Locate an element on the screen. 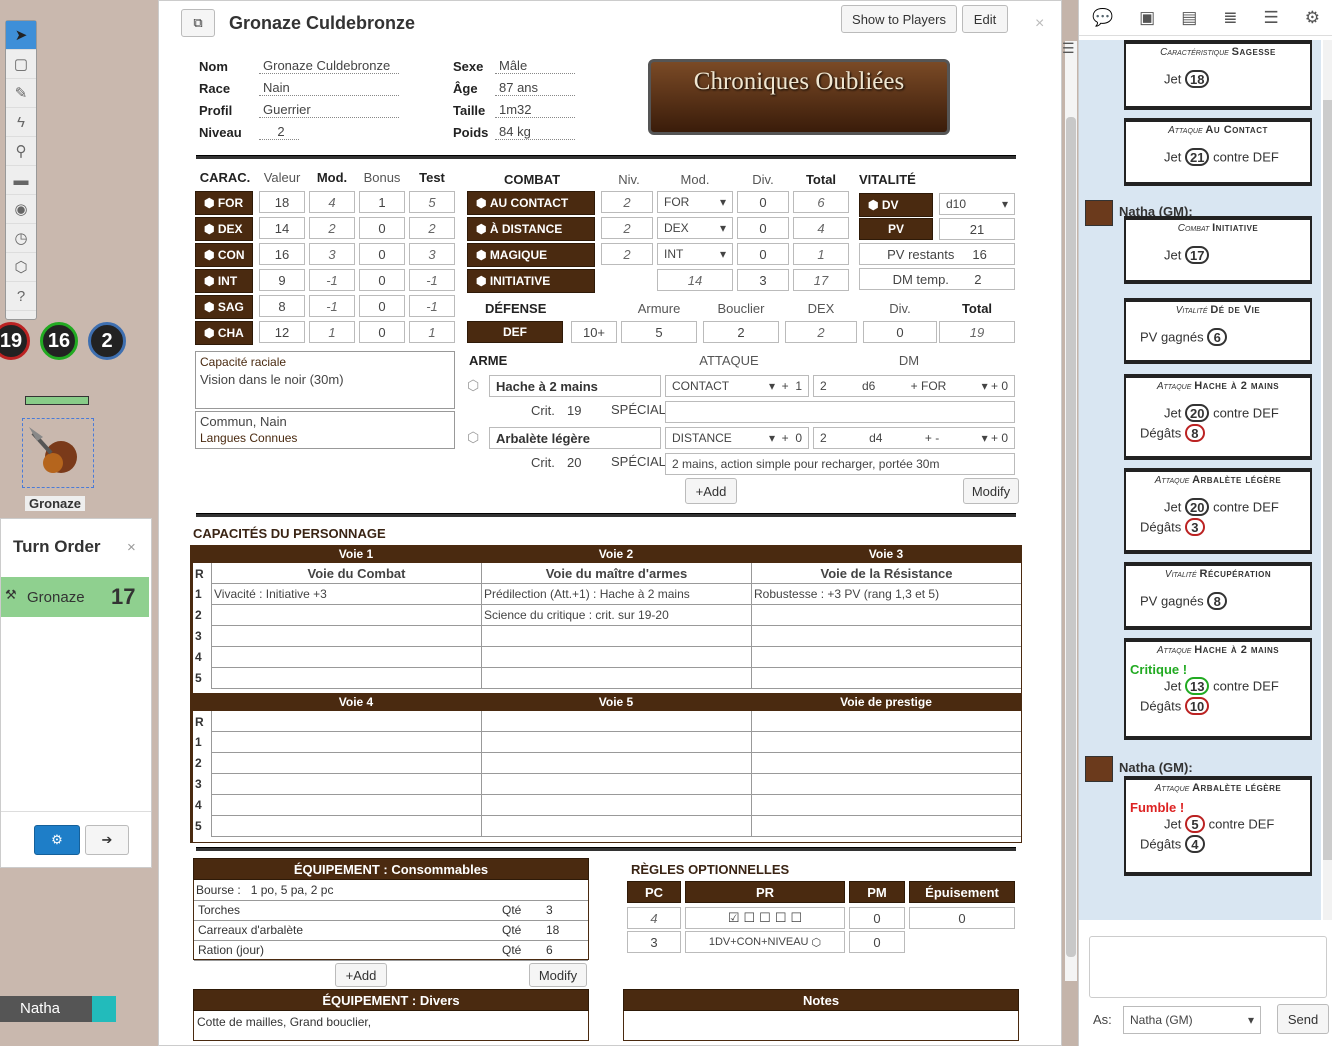 The height and width of the screenshot is (1046, 1332). capacite-cell: Vivacité : Initiative +3 is located at coordinates (356, 594).